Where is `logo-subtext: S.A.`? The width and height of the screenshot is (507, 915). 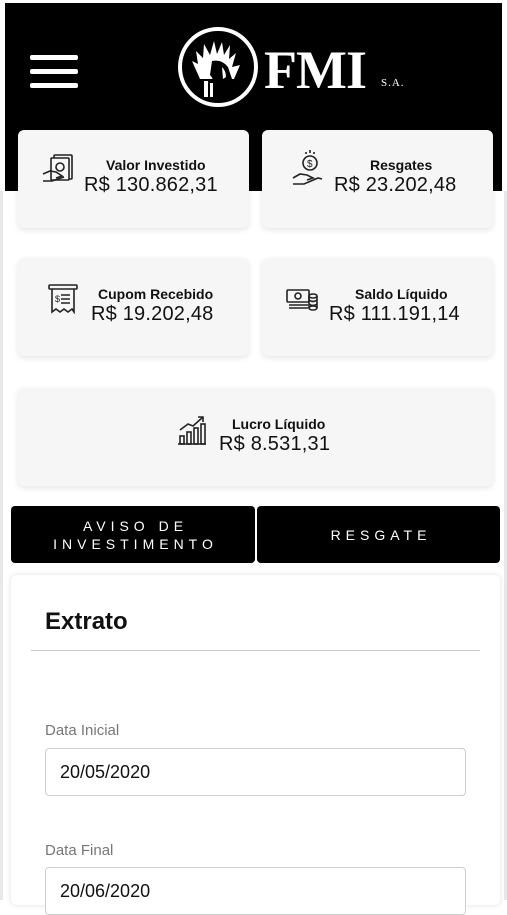 logo-subtext: S.A. is located at coordinates (393, 83).